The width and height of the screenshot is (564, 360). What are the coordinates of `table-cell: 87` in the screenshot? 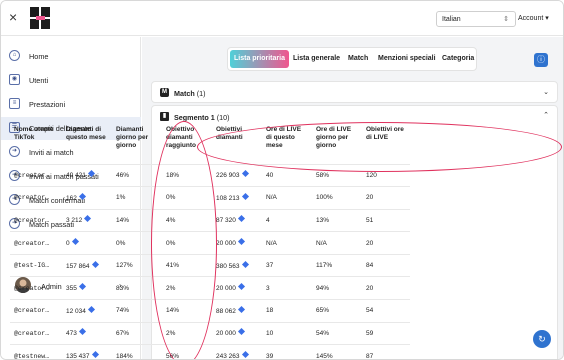 It's located at (386, 351).